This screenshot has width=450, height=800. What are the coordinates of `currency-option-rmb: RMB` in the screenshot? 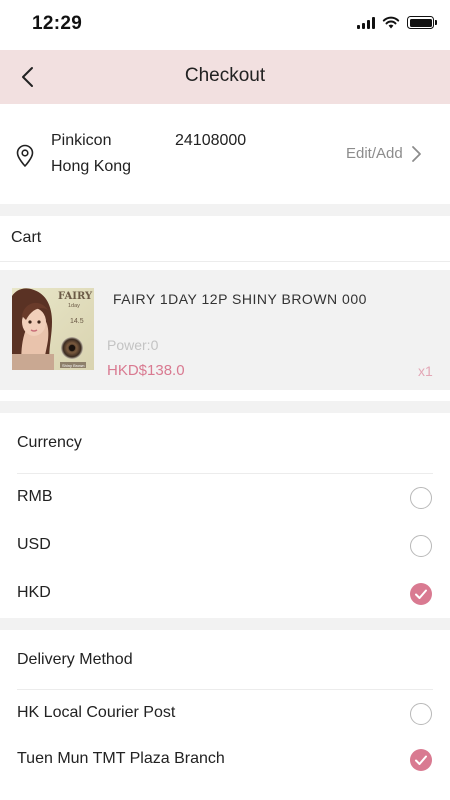 It's located at (225, 498).